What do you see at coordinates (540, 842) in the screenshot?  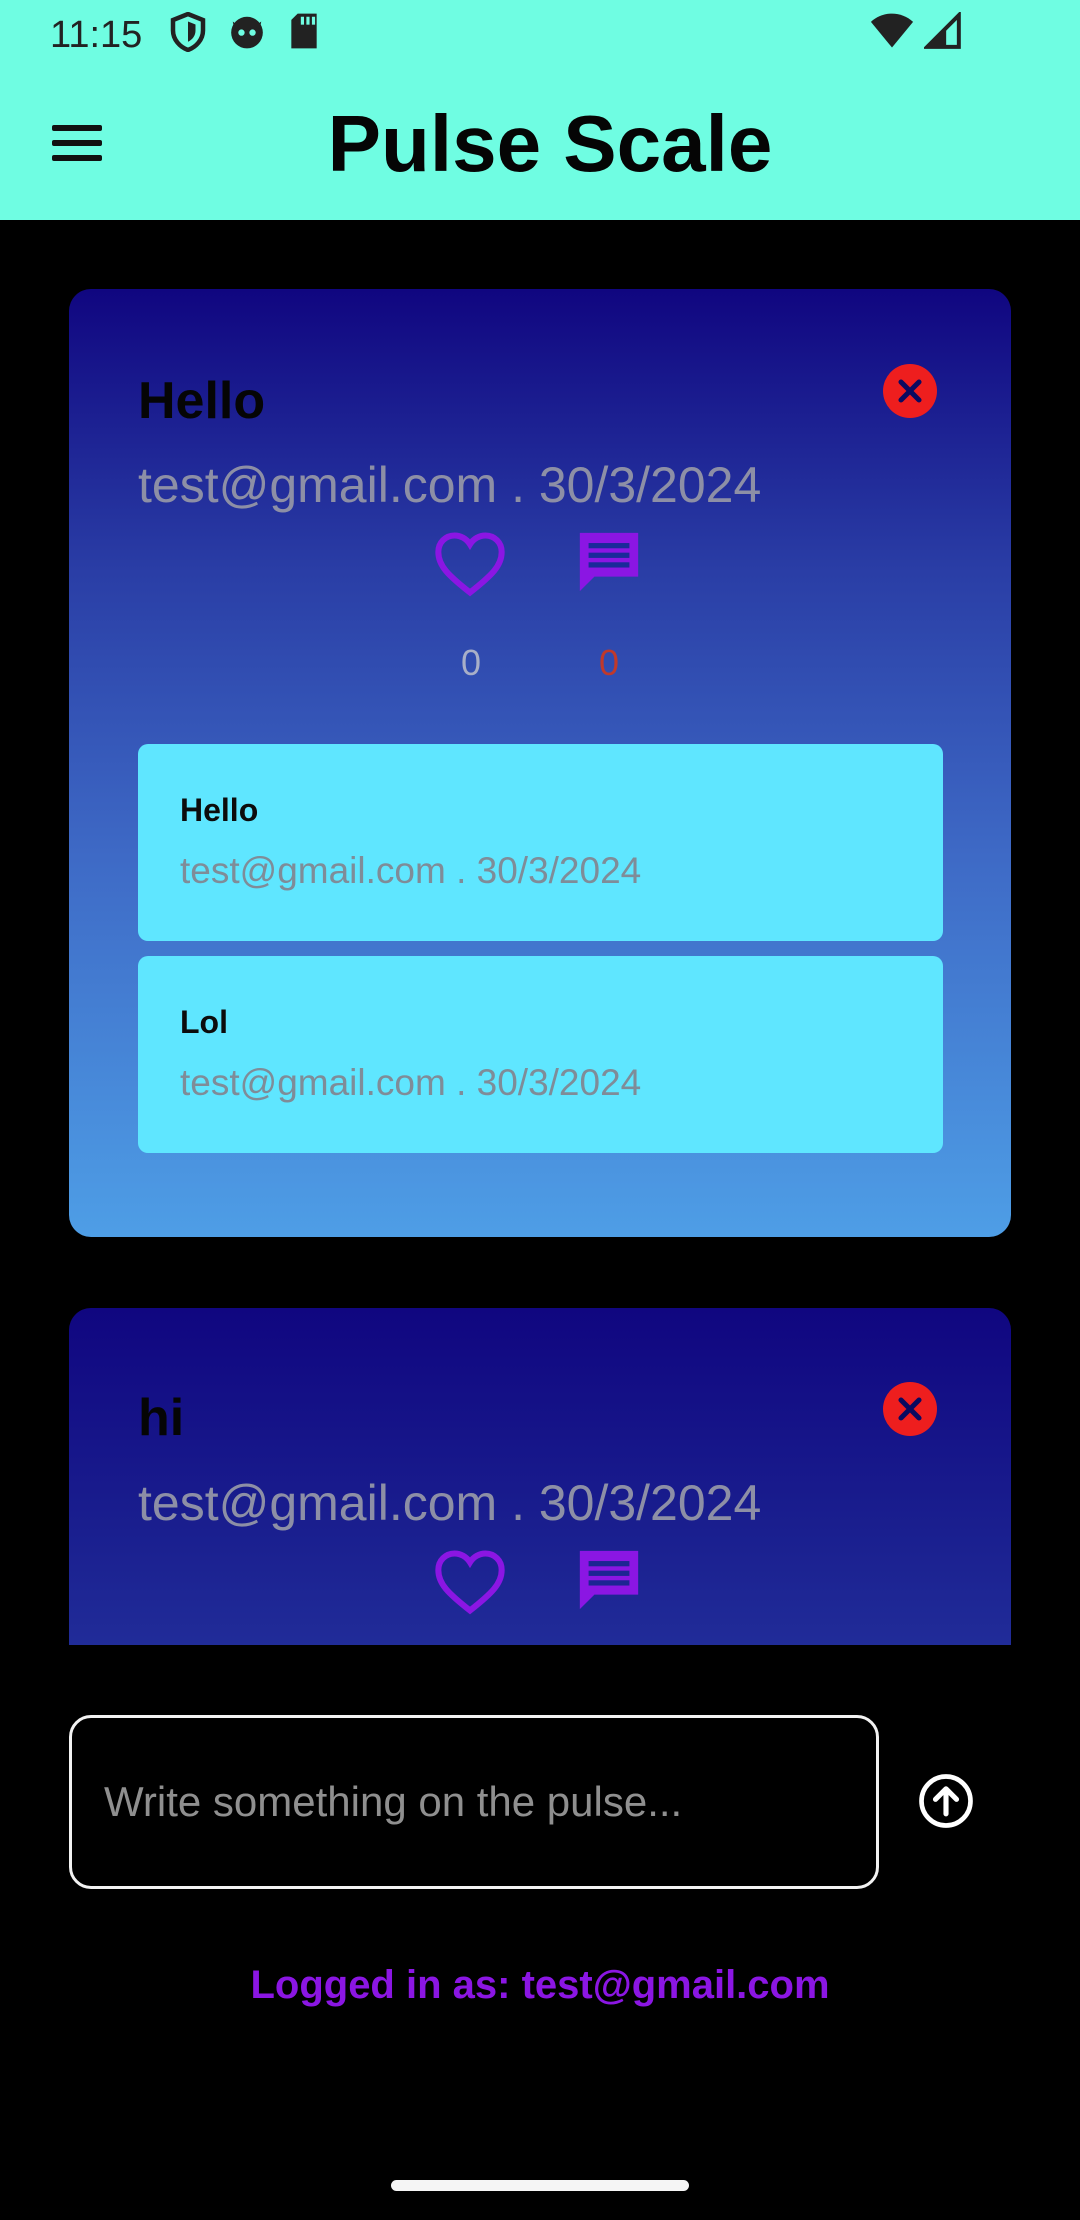 I see `comment-item: Hello test@gmail.com . 30/3/2024` at bounding box center [540, 842].